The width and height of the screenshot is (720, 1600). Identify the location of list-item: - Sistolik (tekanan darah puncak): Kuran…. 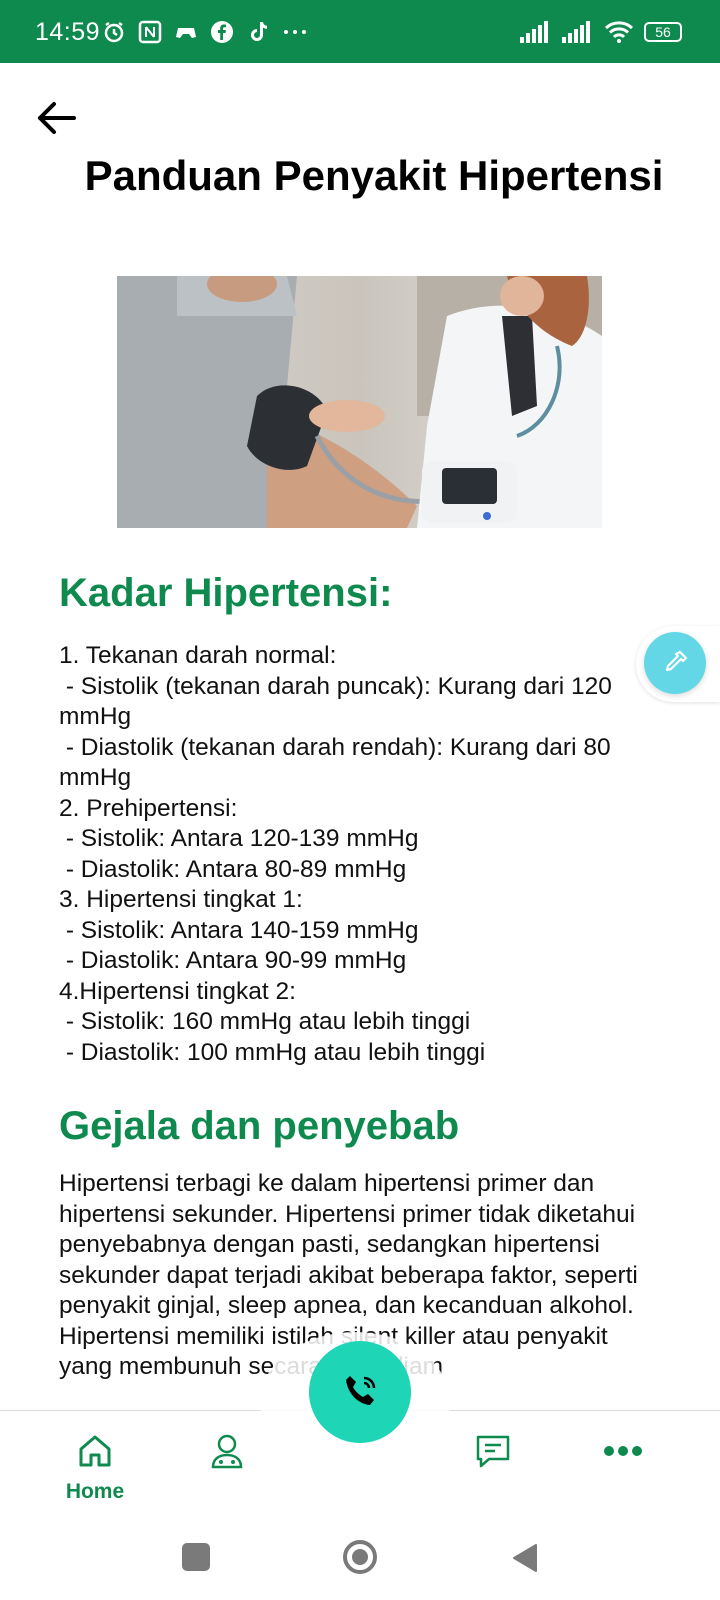
(339, 701).